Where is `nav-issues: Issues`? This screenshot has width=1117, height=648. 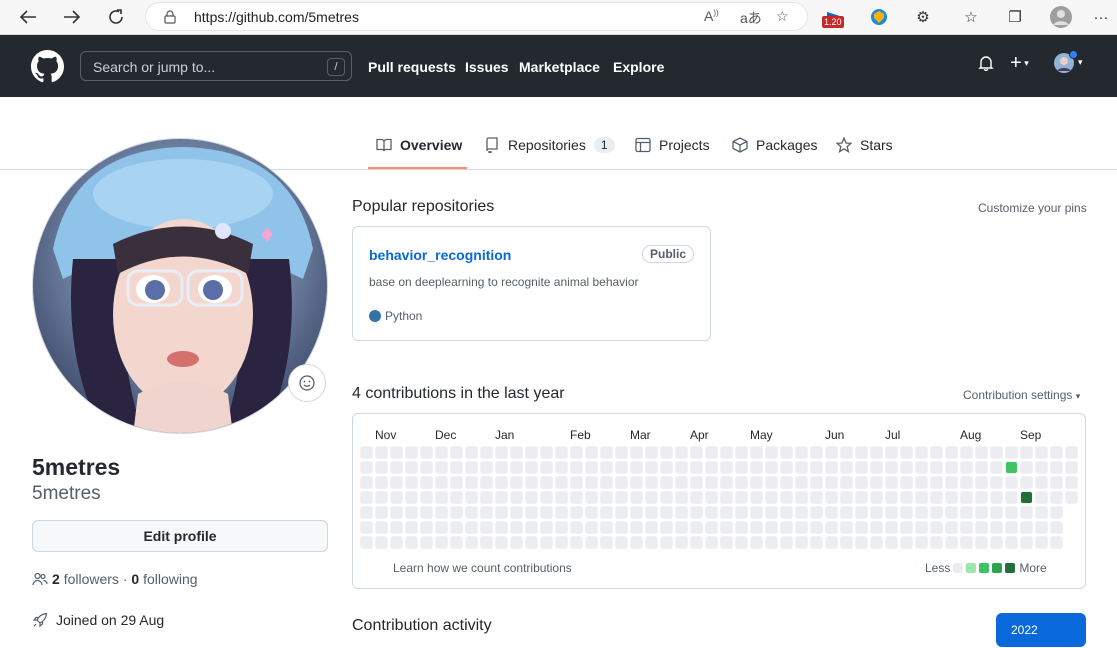 nav-issues: Issues is located at coordinates (487, 67).